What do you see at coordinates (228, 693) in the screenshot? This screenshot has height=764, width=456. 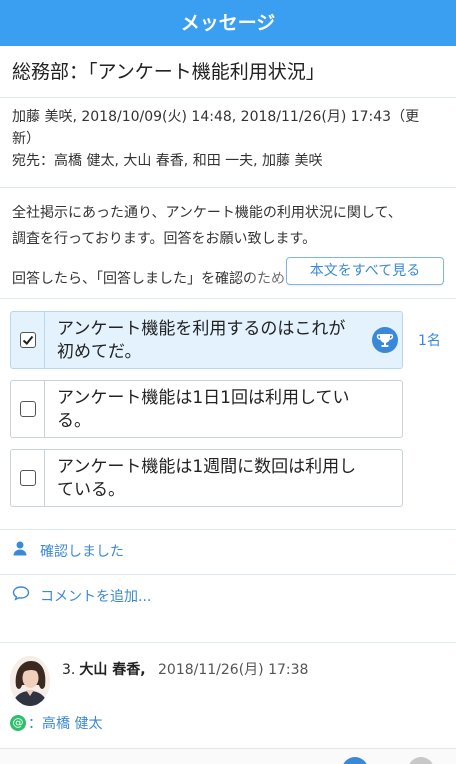 I see `comment-item: 3. 大山 春香, 2018/11/26(月) 17:38 @ ：高橋 健太` at bounding box center [228, 693].